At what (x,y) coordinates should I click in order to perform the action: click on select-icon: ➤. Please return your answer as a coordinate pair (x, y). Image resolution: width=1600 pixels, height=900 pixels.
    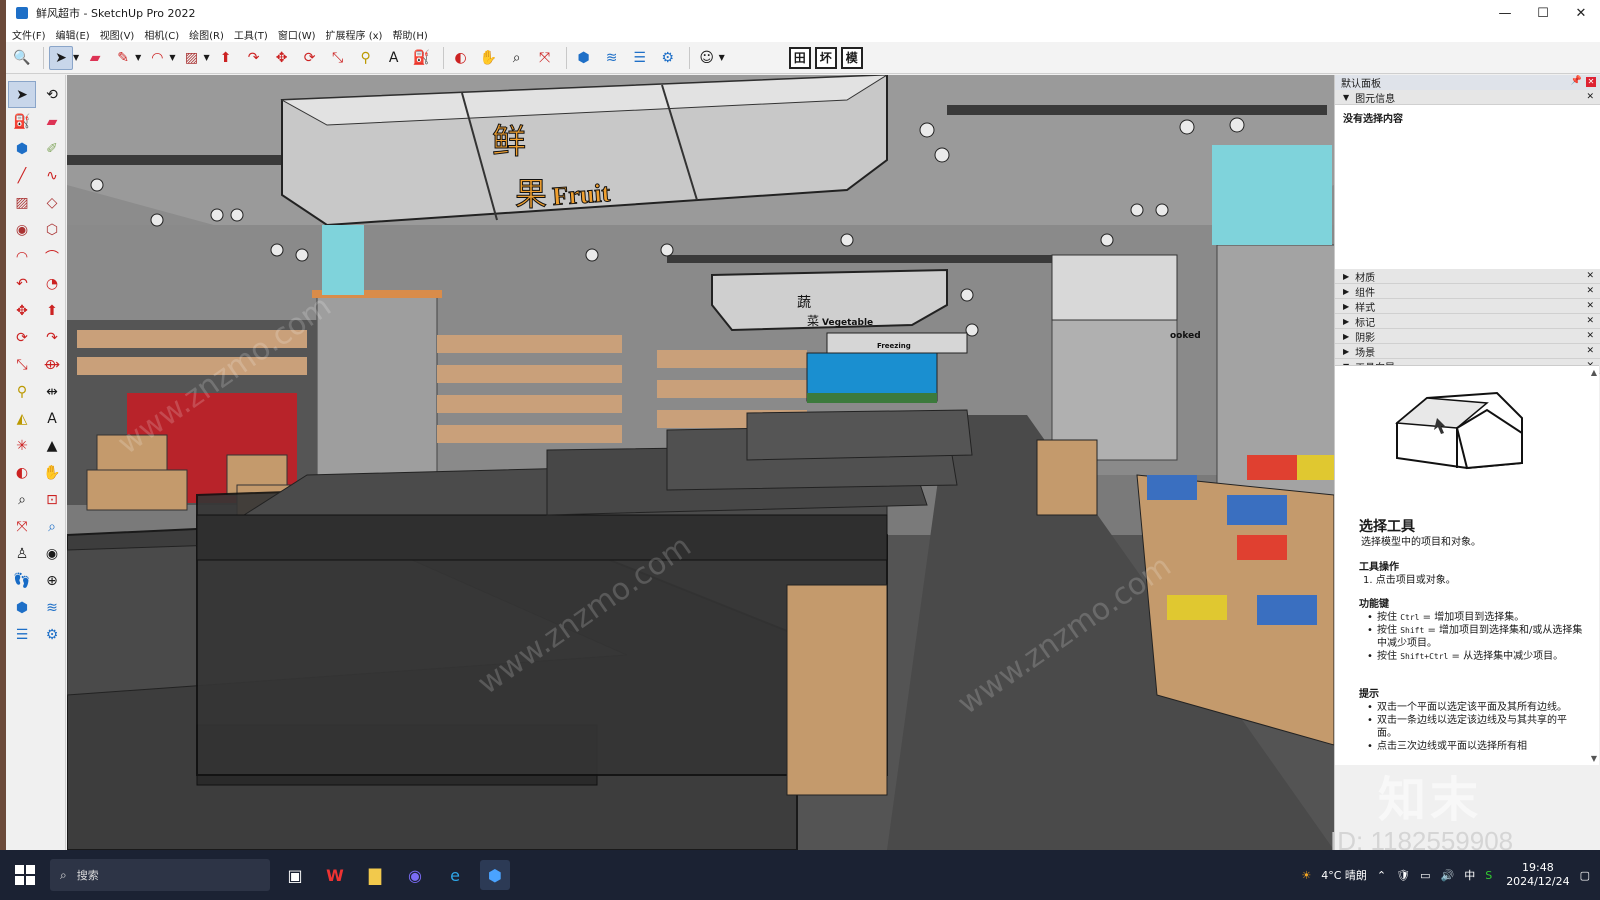
    Looking at the image, I should click on (22, 94).